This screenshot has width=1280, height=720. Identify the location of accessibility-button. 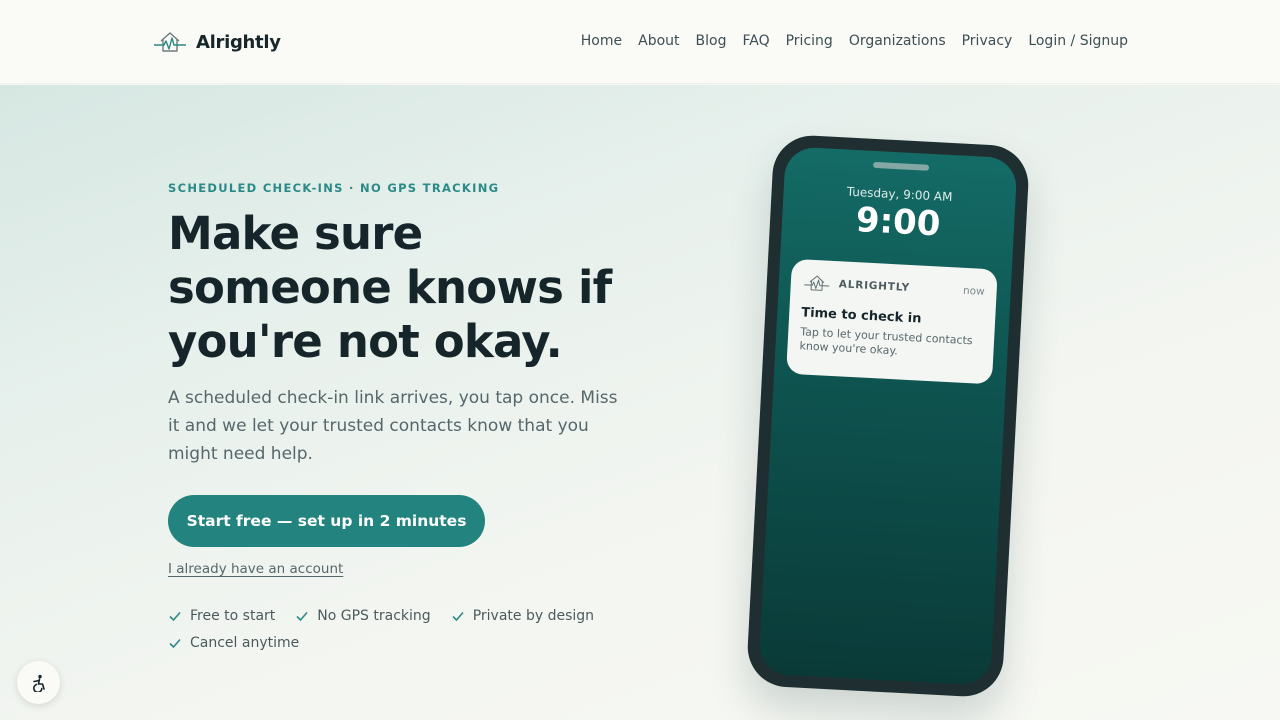
(38, 682).